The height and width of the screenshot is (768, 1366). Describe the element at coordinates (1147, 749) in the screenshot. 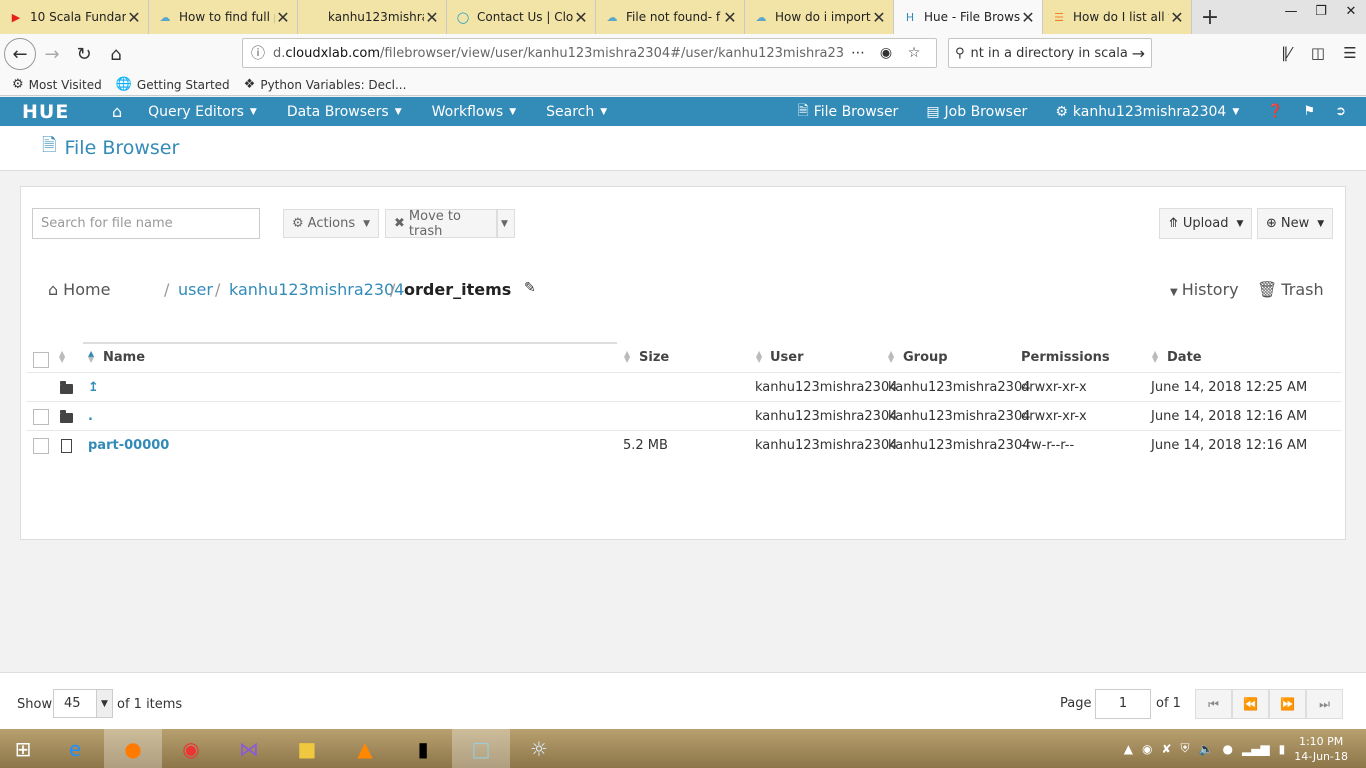

I see `network-icon: ◉` at that location.